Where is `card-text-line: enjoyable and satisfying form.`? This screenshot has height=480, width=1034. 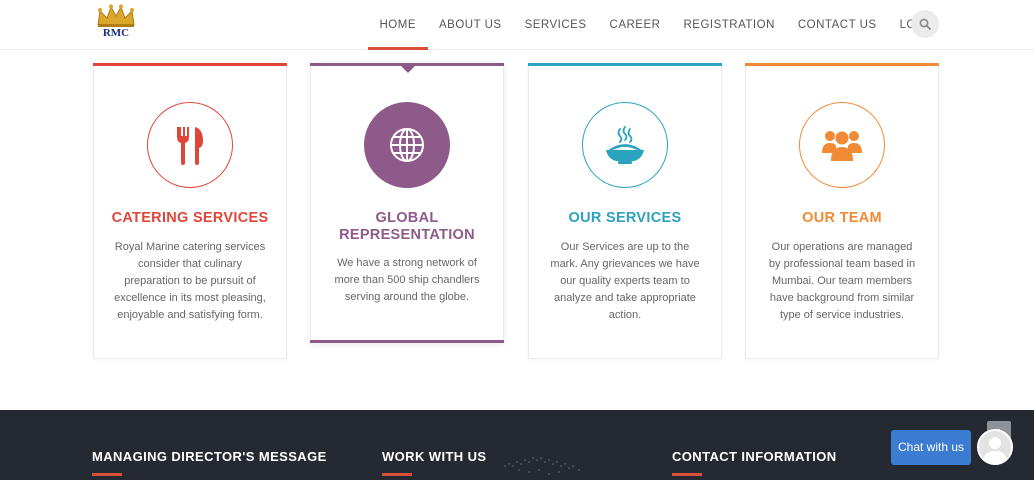
card-text-line: enjoyable and satisfying form. is located at coordinates (190, 315).